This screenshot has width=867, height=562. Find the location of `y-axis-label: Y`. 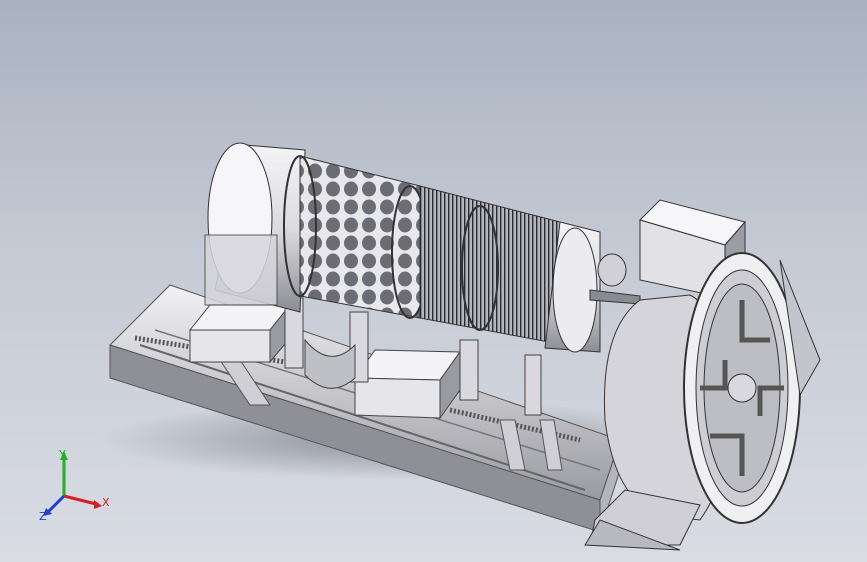

y-axis-label: Y is located at coordinates (62, 454).